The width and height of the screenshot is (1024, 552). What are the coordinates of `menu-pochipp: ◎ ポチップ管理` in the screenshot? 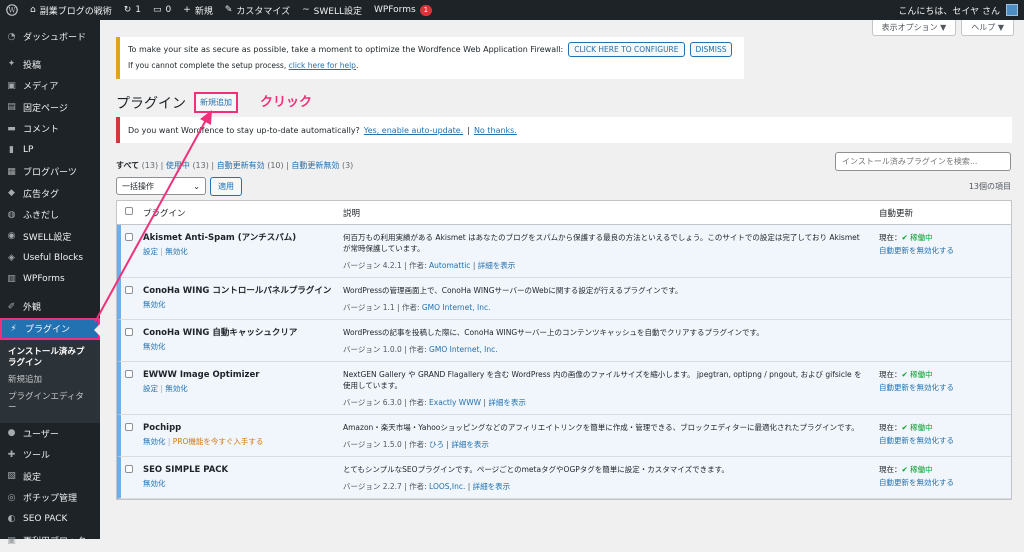 It's located at (50, 498).